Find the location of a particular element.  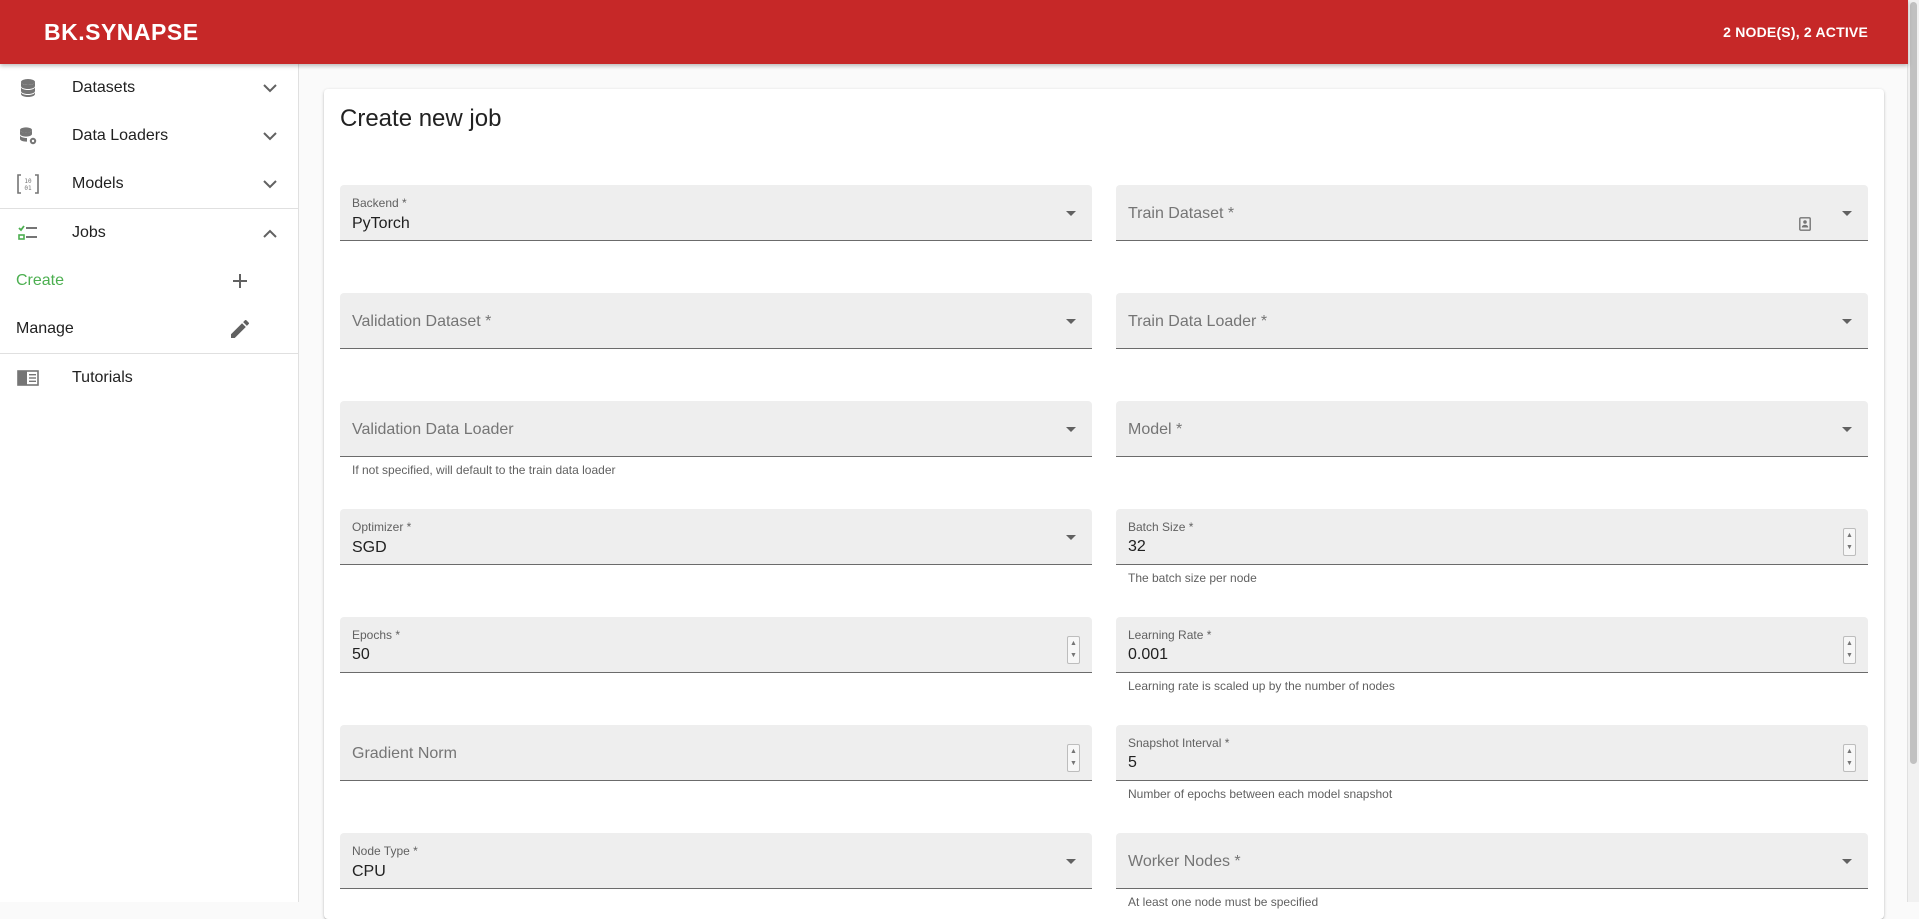

snapshot-interval-input: Snapshot Interval * 5 ▲ ▼ is located at coordinates (1492, 753).